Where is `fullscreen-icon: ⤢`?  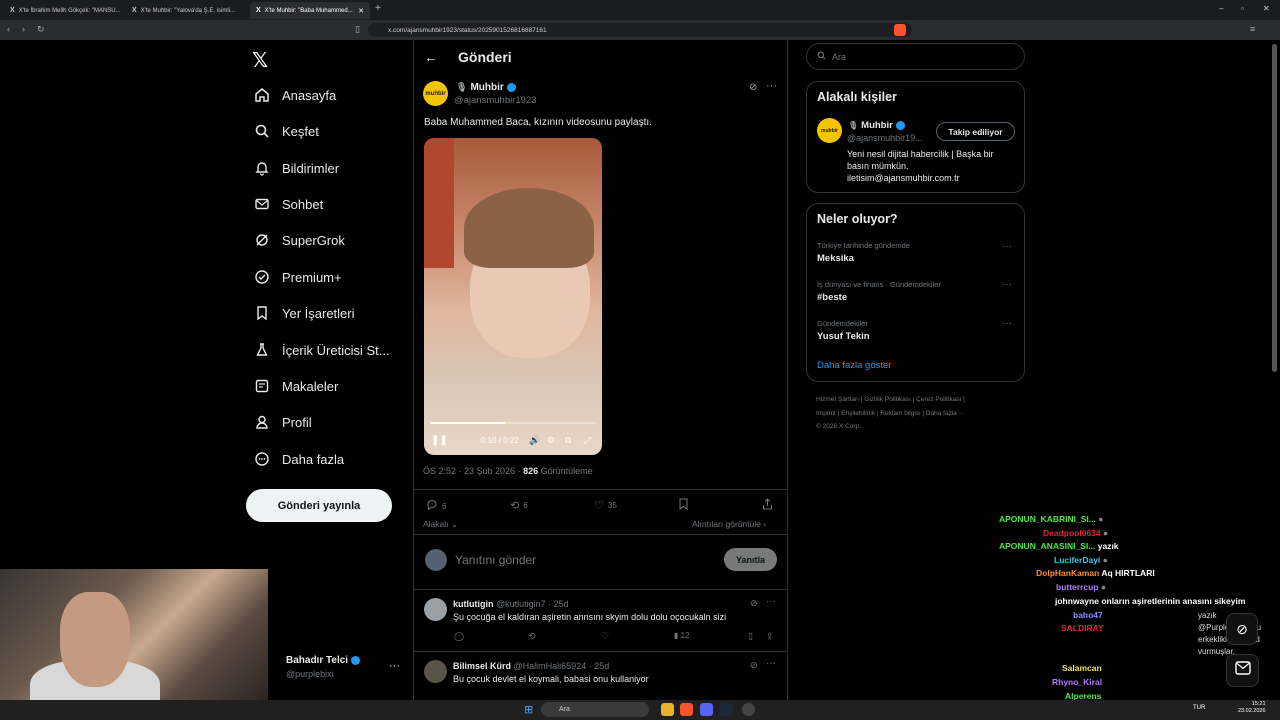
fullscreen-icon: ⤢ is located at coordinates (587, 440).